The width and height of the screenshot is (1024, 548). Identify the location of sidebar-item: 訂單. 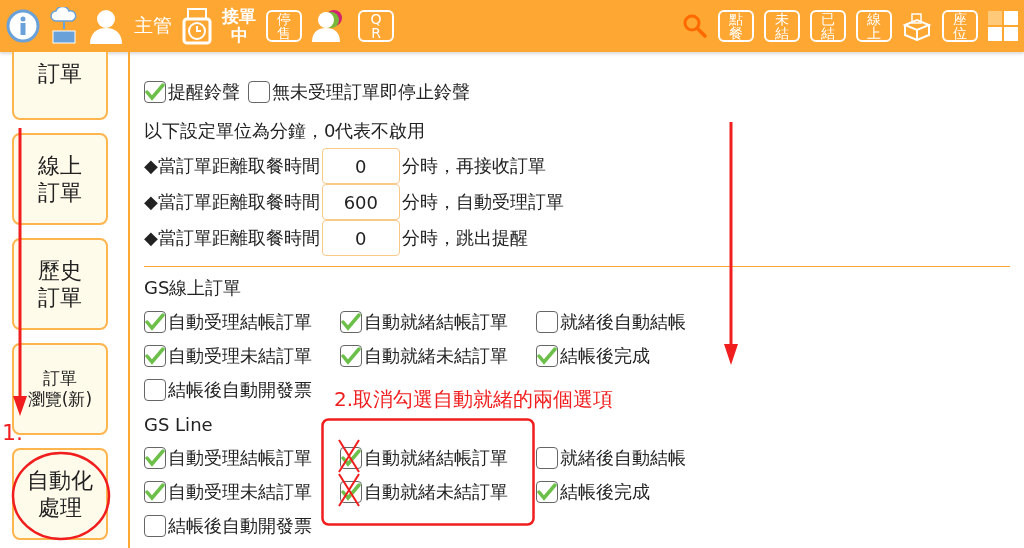
(60, 86).